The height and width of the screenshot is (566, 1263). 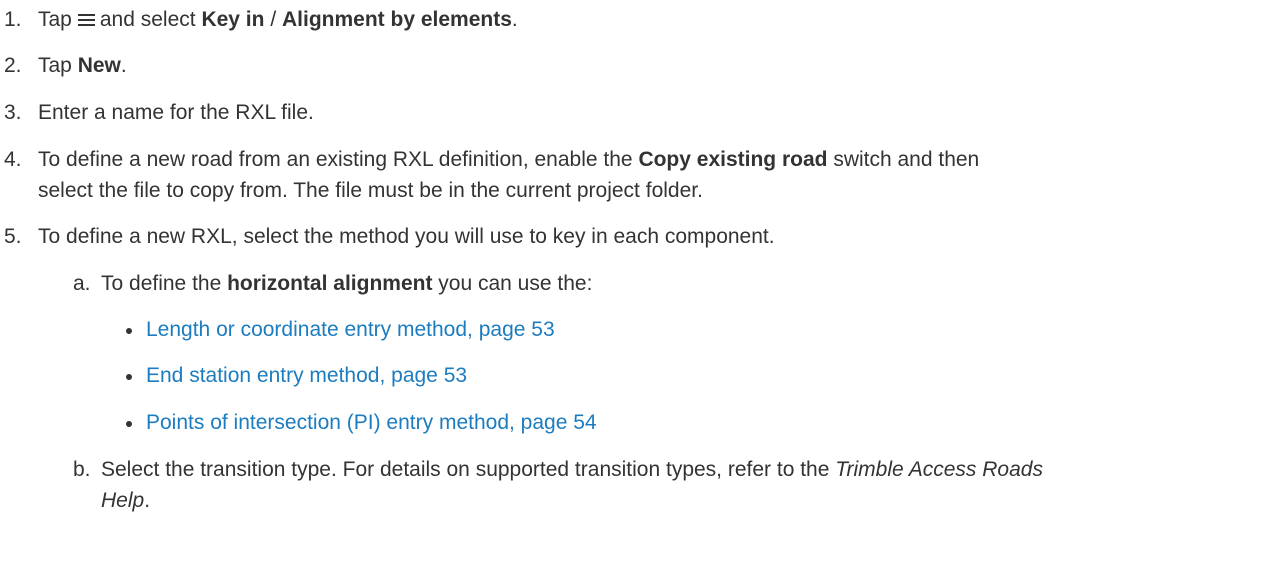 I want to click on menu-icon, so click(x=86, y=20).